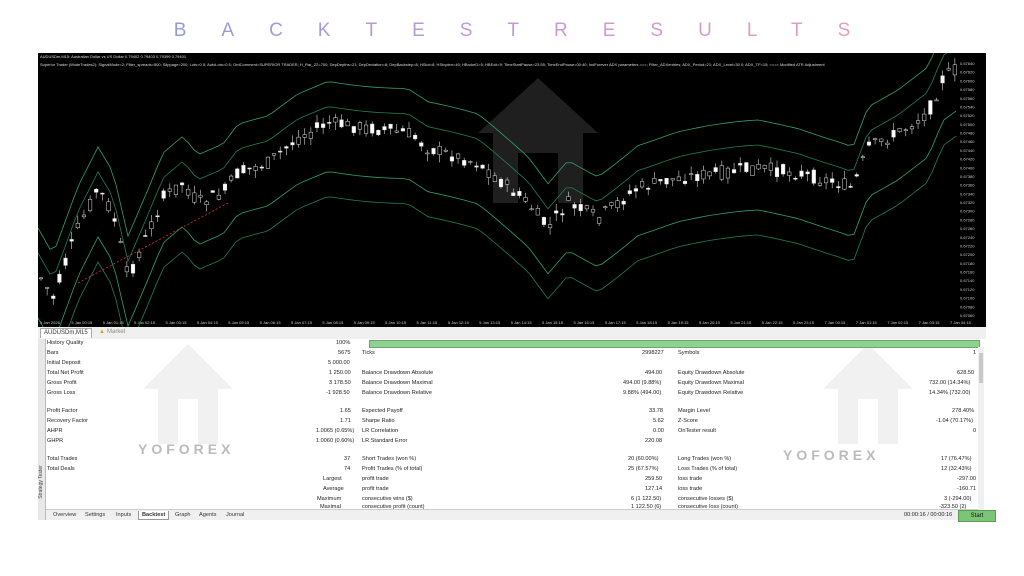 This screenshot has height=576, width=1024. Describe the element at coordinates (975, 353) in the screenshot. I see `symbols-value: 1` at that location.